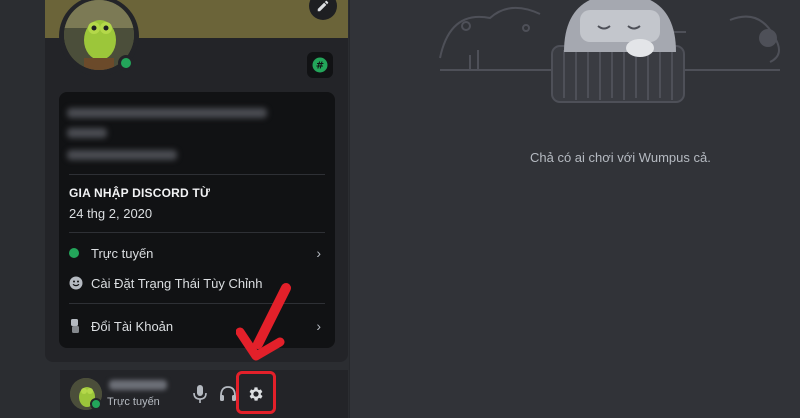 The image size is (800, 418). I want to click on smiley-icon, so click(76, 283).